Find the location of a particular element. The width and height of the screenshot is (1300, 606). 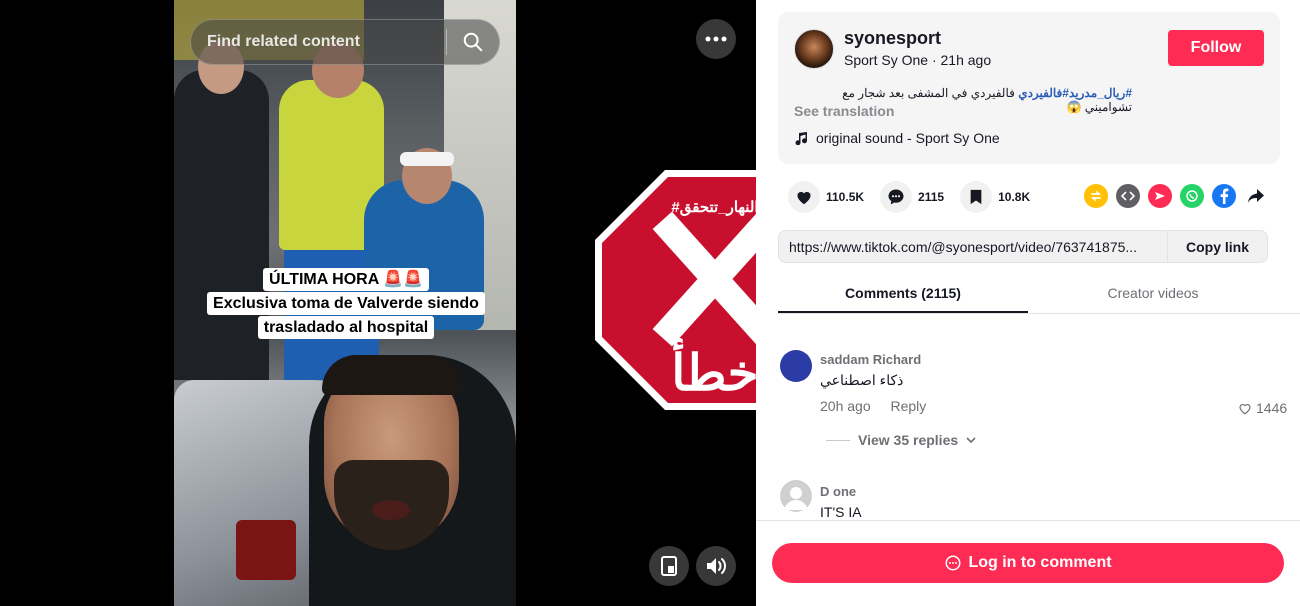

like-count: 110.5K is located at coordinates (845, 197).